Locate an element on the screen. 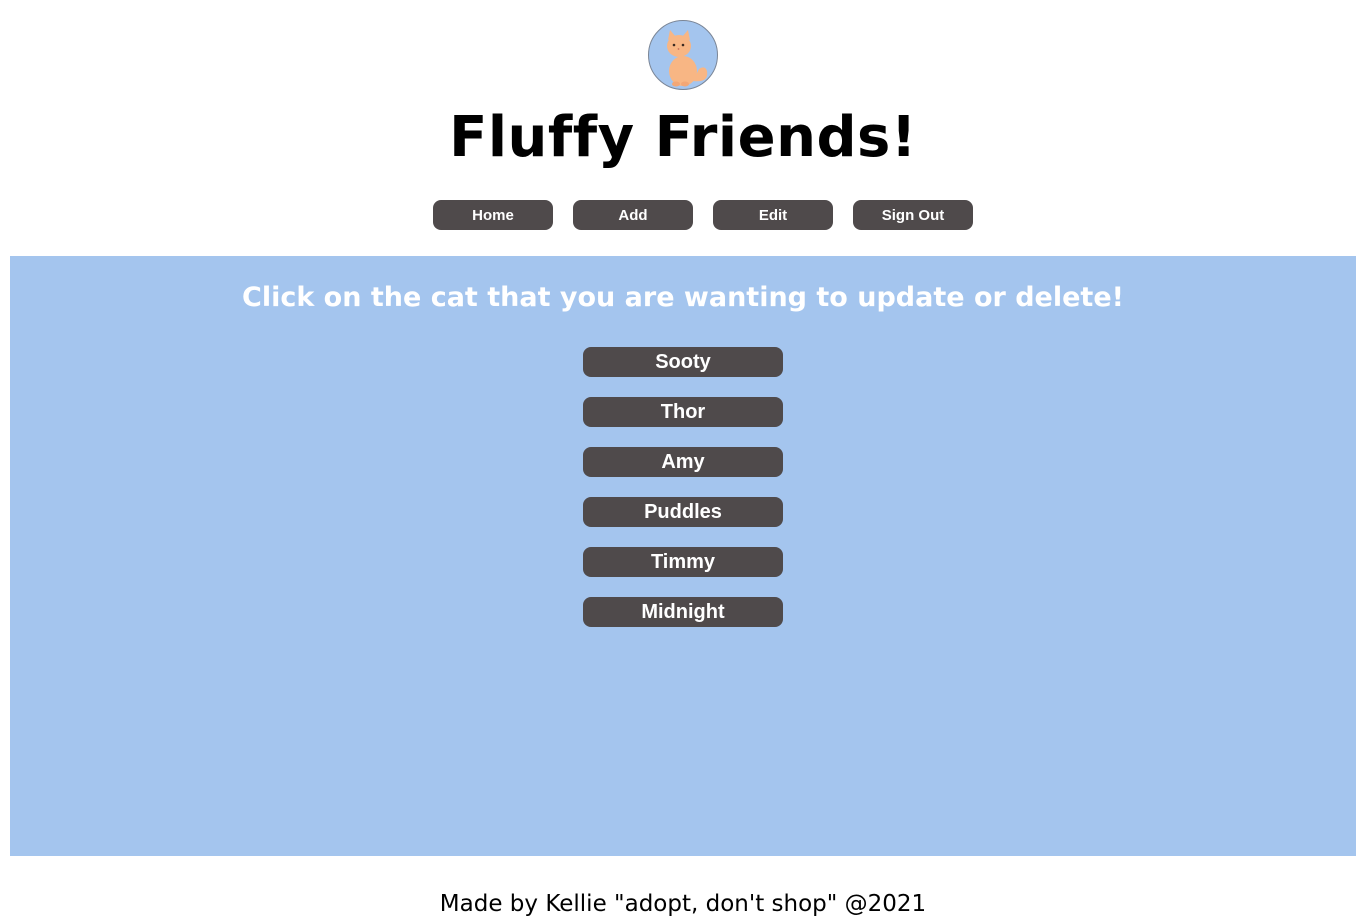 This screenshot has height=920, width=1366. footer-text: Made by Kellie "adopt, don't shop" @2021 is located at coordinates (683, 904).